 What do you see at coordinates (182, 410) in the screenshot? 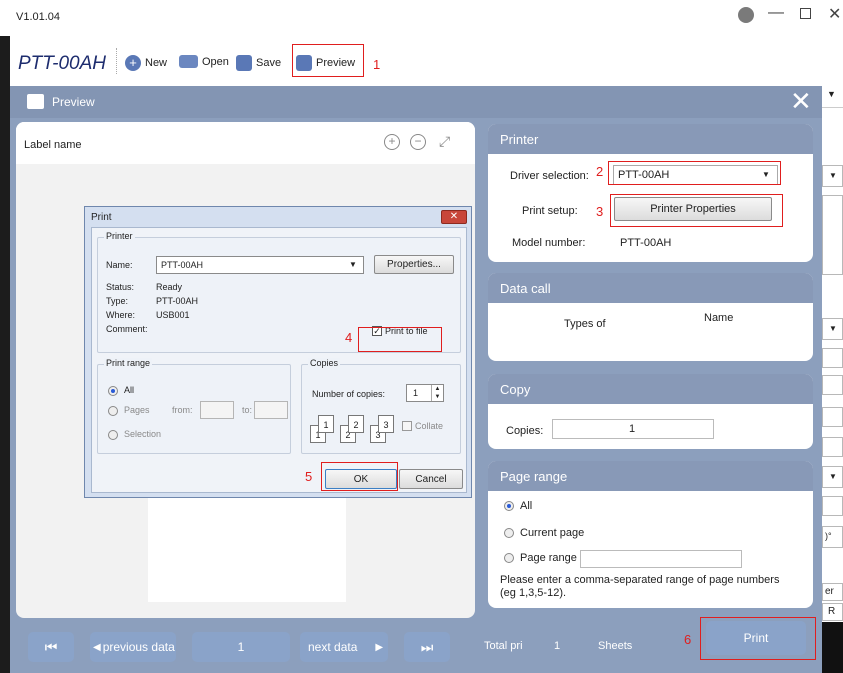
I see `range-from-label: from:` at bounding box center [182, 410].